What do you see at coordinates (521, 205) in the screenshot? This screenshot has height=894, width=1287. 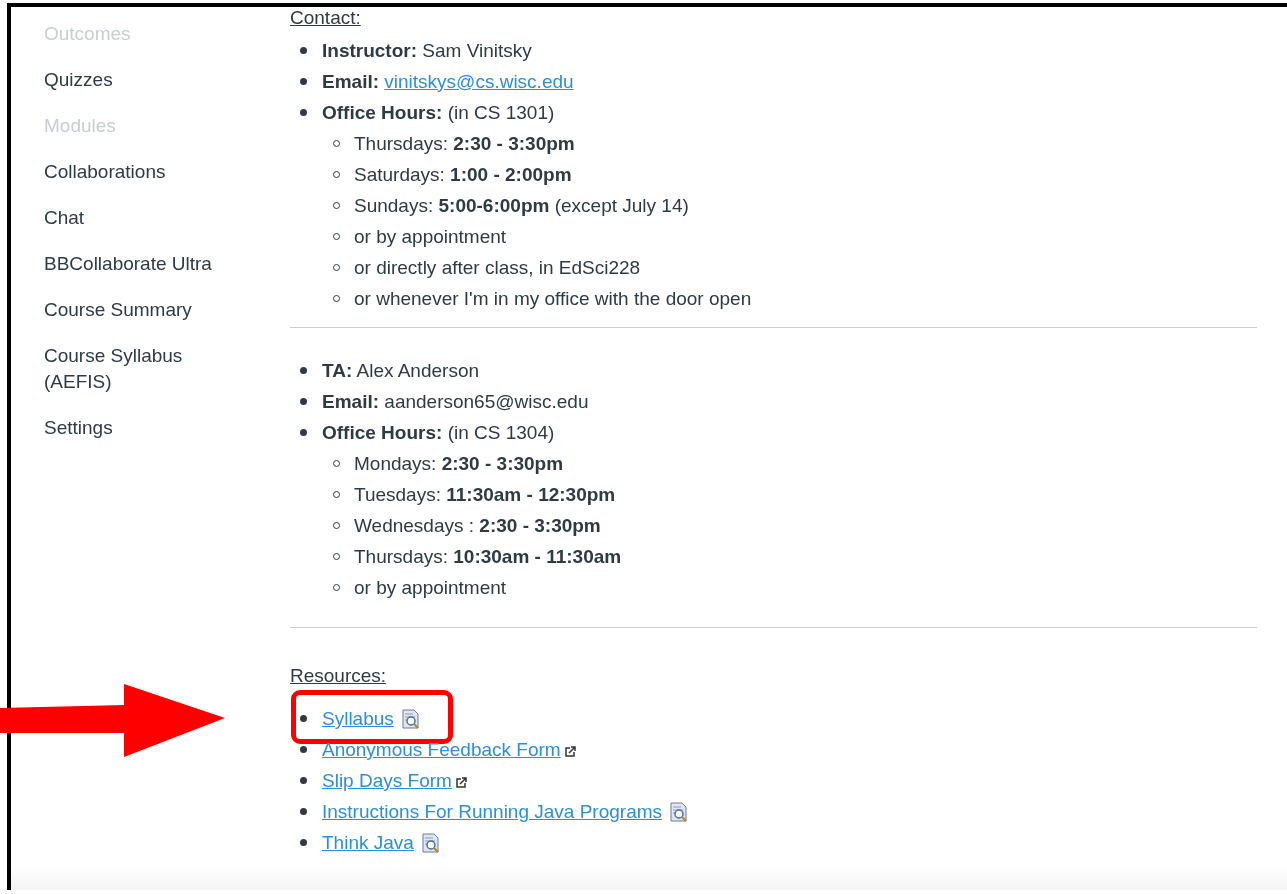 I see `hours-entry: Sundays: 5:00-6:00pm (except July 14)` at bounding box center [521, 205].